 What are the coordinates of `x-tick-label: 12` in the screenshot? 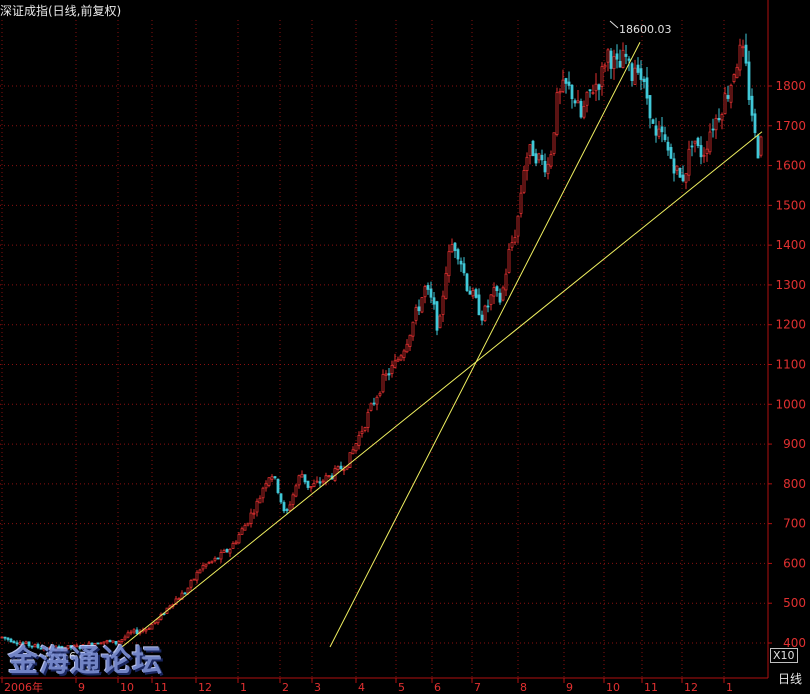 It's located at (205, 687).